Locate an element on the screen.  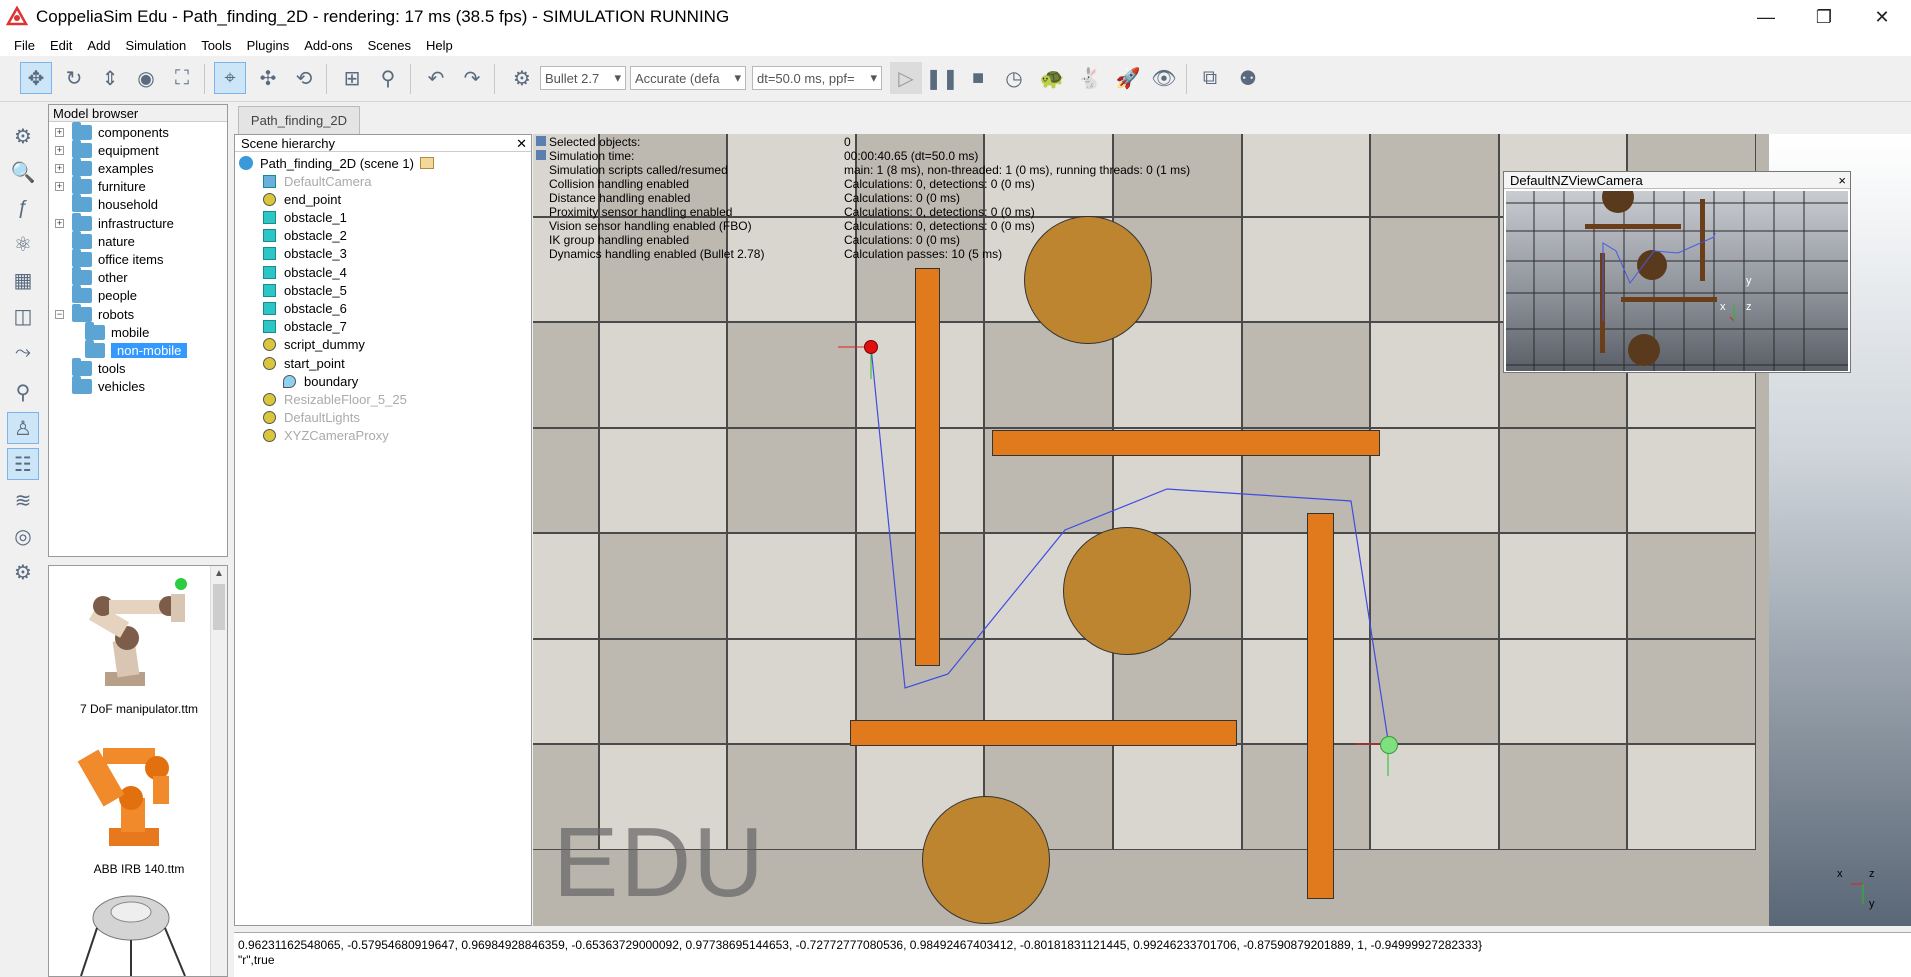
undo-icon: ↶ is located at coordinates (436, 78).